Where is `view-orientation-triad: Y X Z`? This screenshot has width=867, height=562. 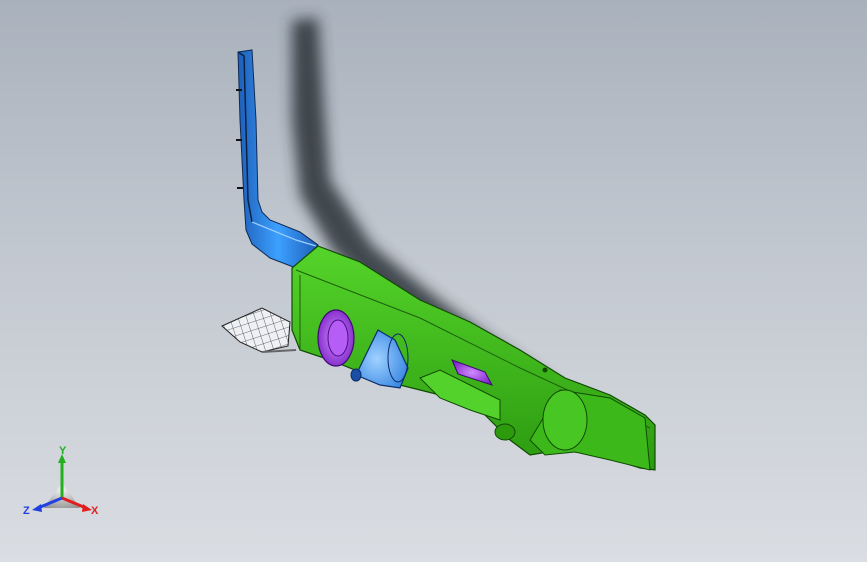
view-orientation-triad: Y X Z is located at coordinates (64, 485).